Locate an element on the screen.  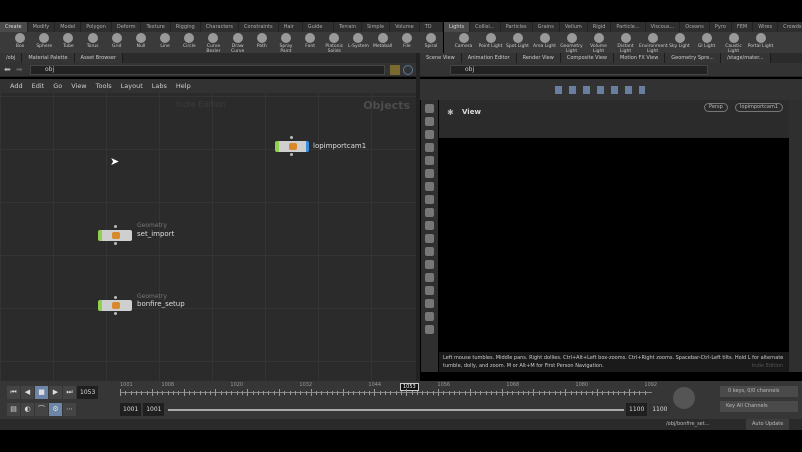
tool-l-system: L-System is located at coordinates (358, 42).